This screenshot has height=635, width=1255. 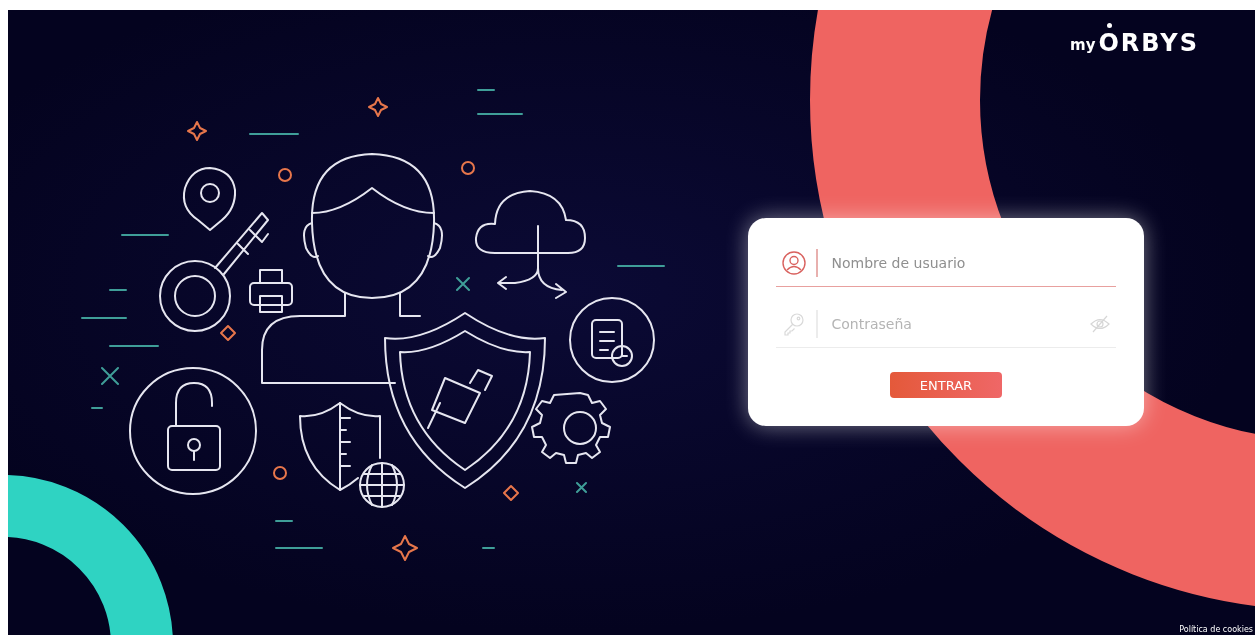 What do you see at coordinates (794, 324) in the screenshot?
I see `key-icon` at bounding box center [794, 324].